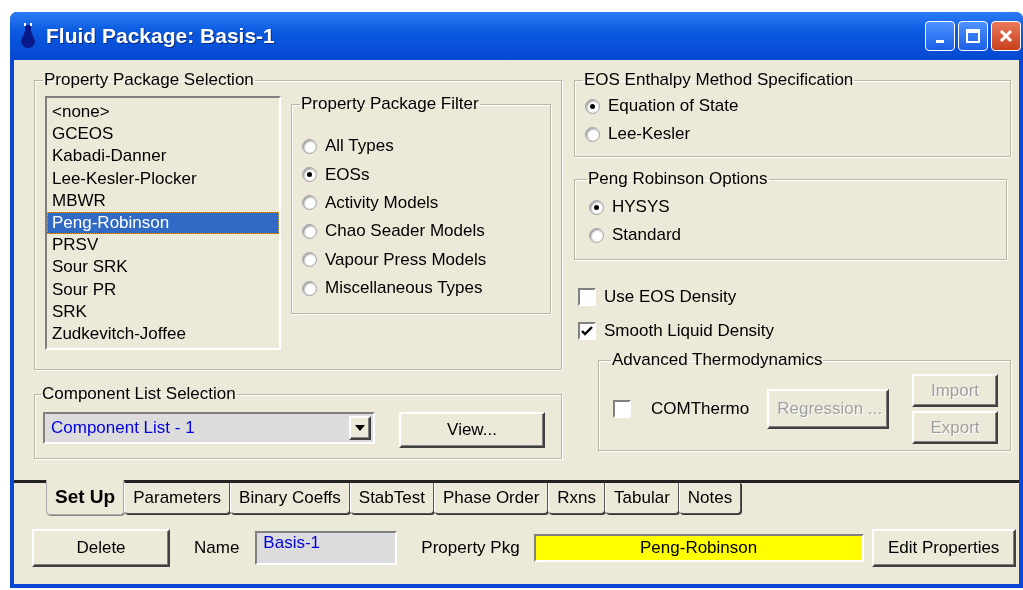 The height and width of the screenshot is (590, 1023). I want to click on tab: Notes, so click(710, 498).